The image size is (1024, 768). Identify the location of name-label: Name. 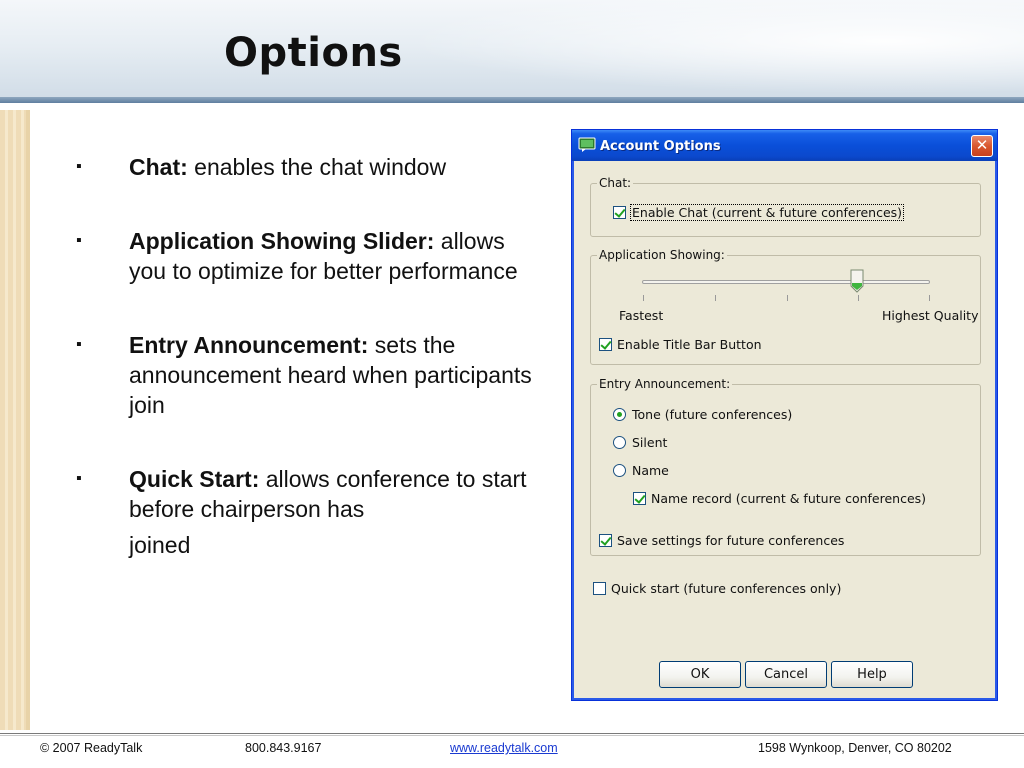
(650, 470).